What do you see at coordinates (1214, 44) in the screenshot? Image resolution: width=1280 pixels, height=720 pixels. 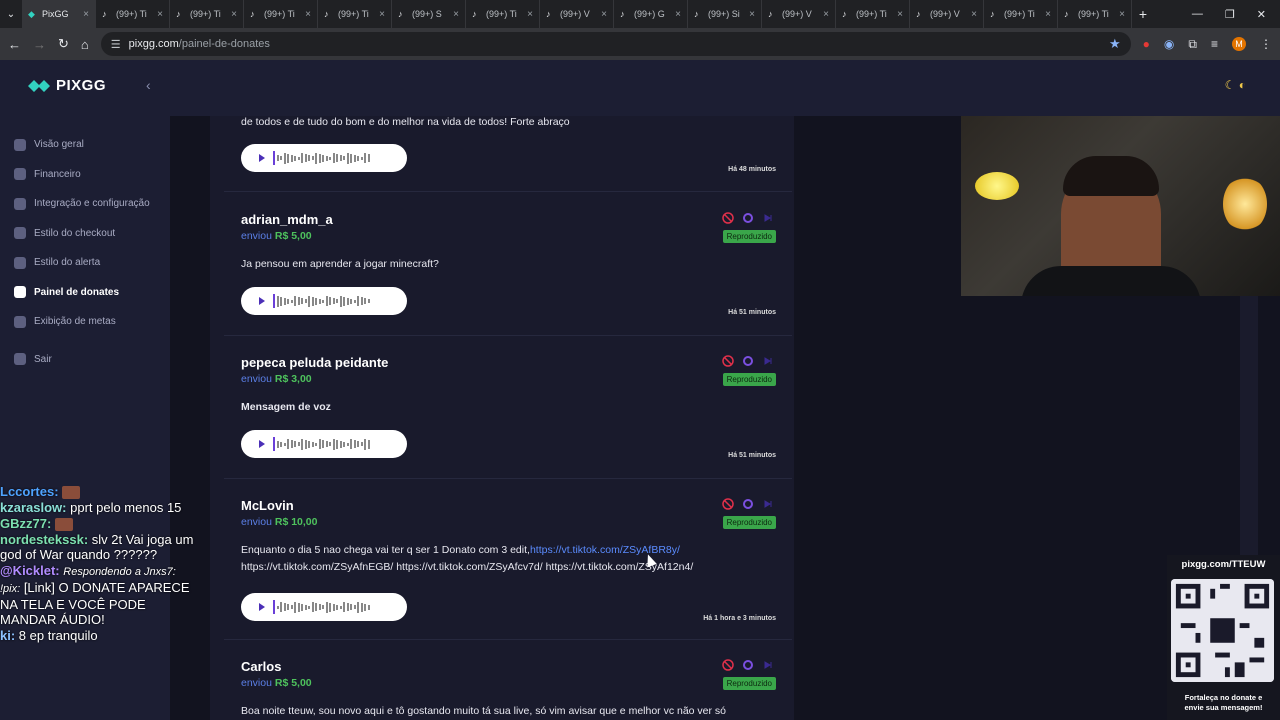 I see `media-icon: ≡` at bounding box center [1214, 44].